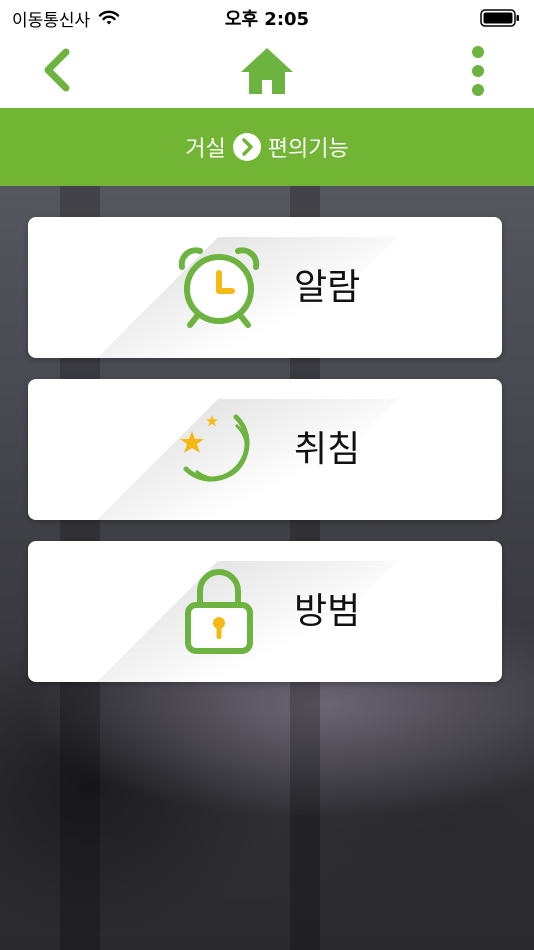  Describe the element at coordinates (265, 287) in the screenshot. I see `alarm-card: 알람` at that location.